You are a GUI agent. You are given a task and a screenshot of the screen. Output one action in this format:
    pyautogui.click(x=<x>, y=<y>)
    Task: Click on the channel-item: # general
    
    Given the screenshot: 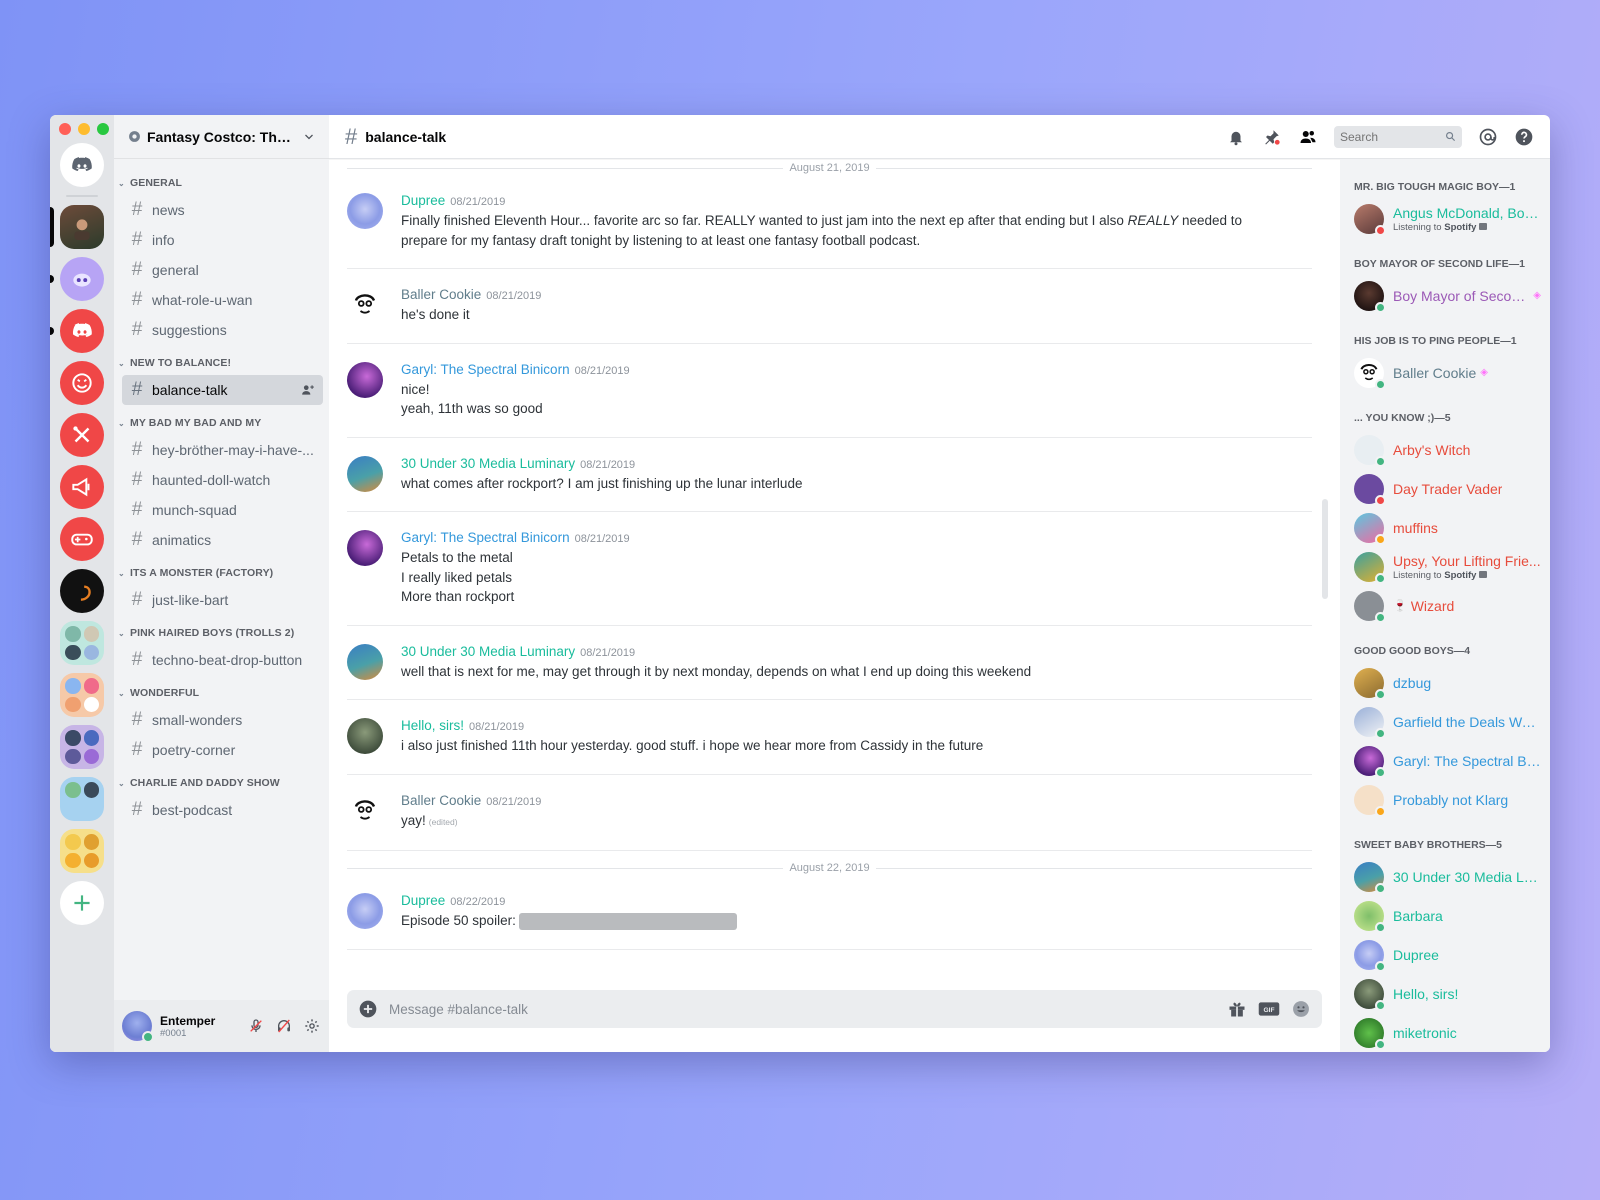 What is the action you would take?
    pyautogui.click(x=222, y=270)
    